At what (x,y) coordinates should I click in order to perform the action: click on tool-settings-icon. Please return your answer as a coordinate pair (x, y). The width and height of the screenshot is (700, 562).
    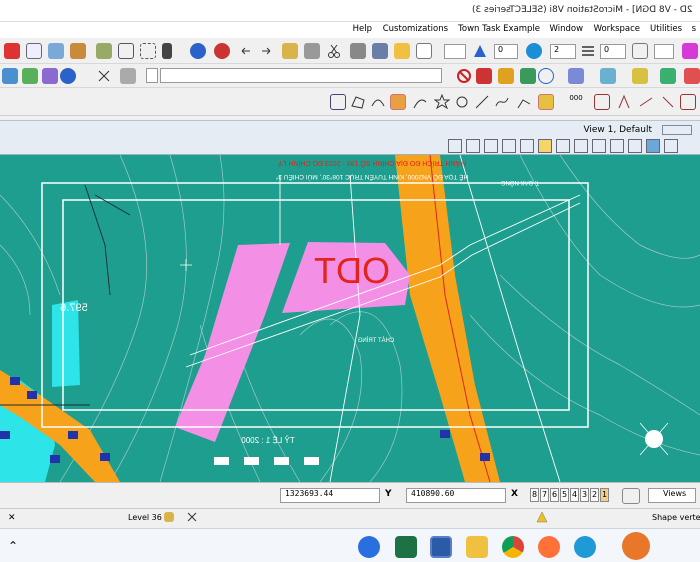
    Looking at the image, I should click on (128, 76).